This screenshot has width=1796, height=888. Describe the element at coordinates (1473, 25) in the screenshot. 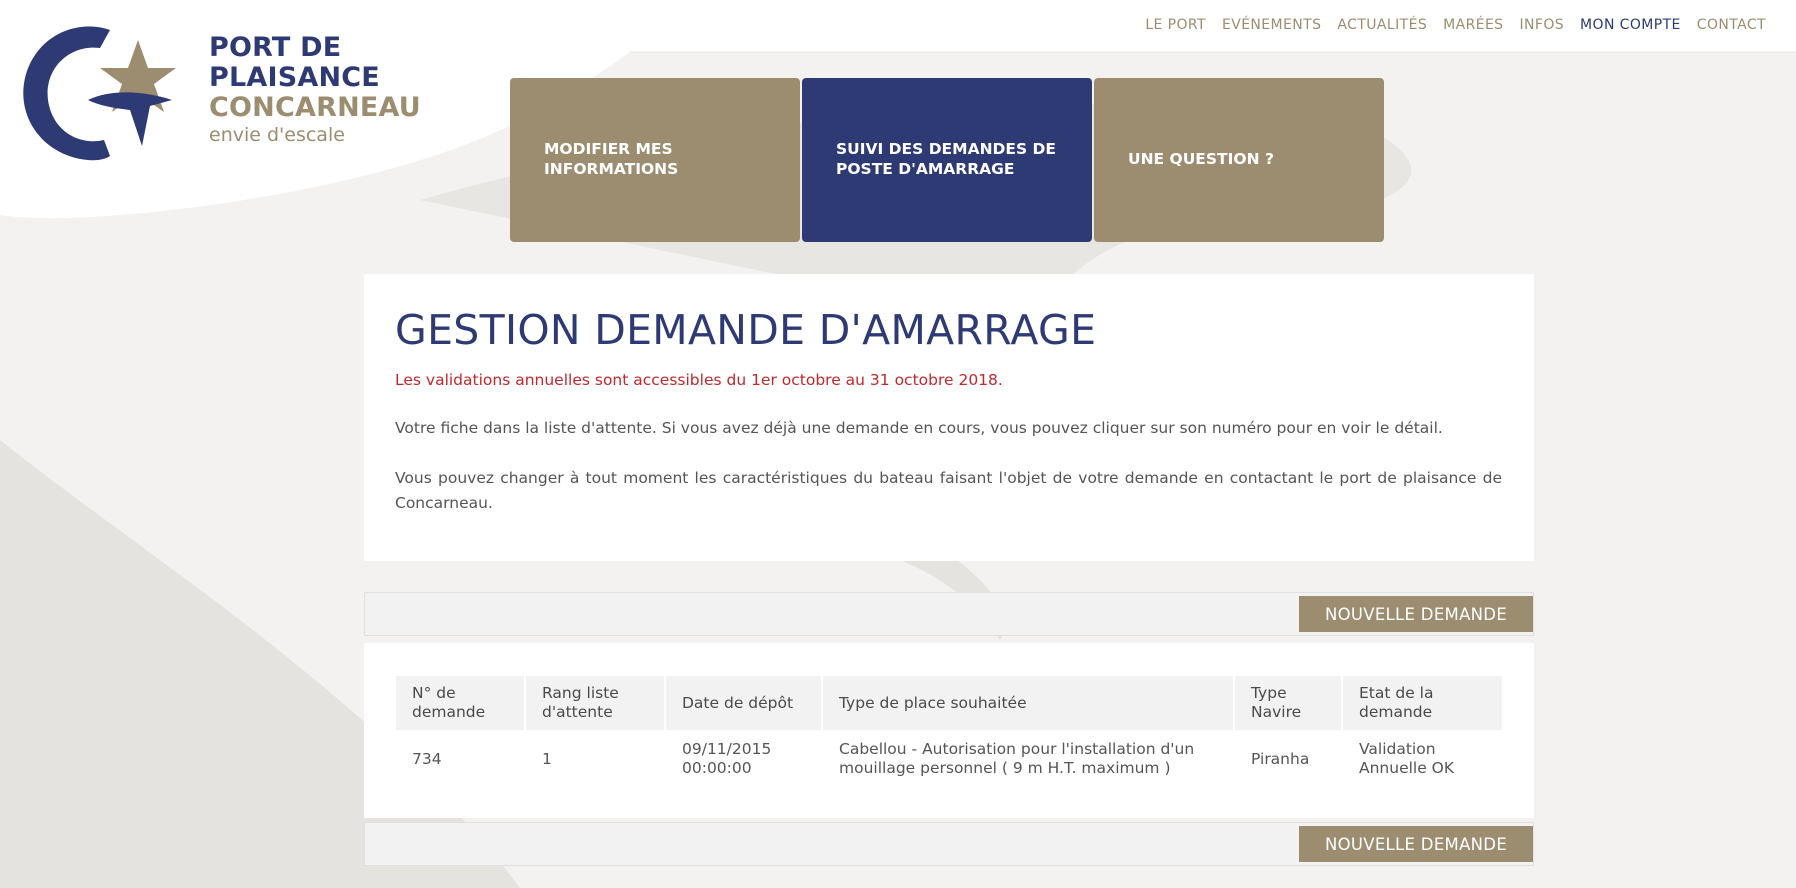

I see `nav-item-marees: MARÉES` at that location.